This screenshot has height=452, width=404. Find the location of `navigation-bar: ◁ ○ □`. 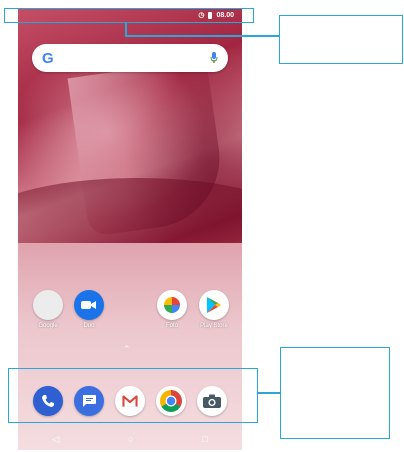

navigation-bar: ◁ ○ □ is located at coordinates (130, 439).